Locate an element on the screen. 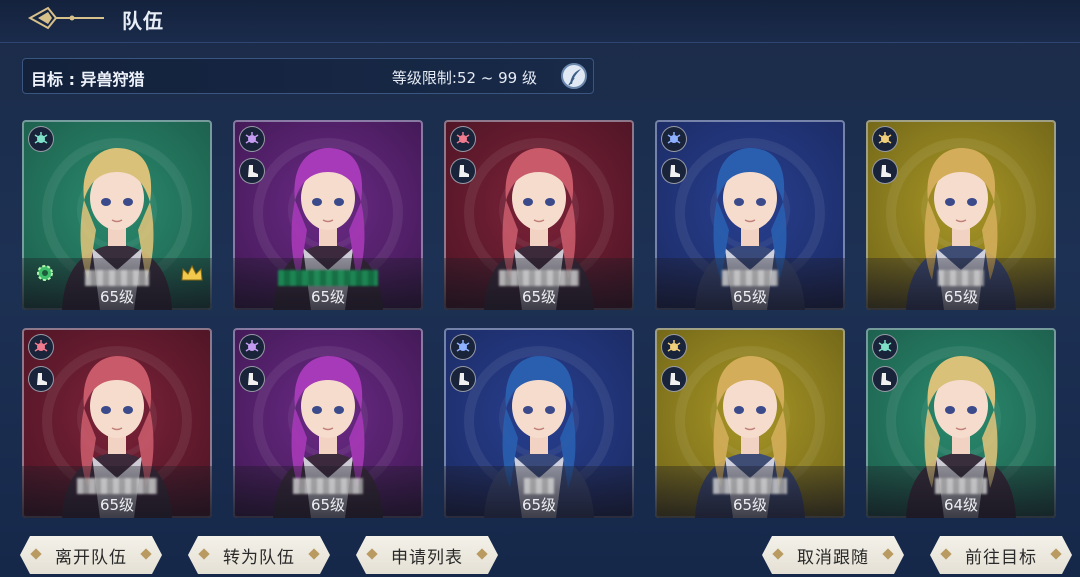 This screenshot has height=577, width=1080. back-button is located at coordinates (67, 18).